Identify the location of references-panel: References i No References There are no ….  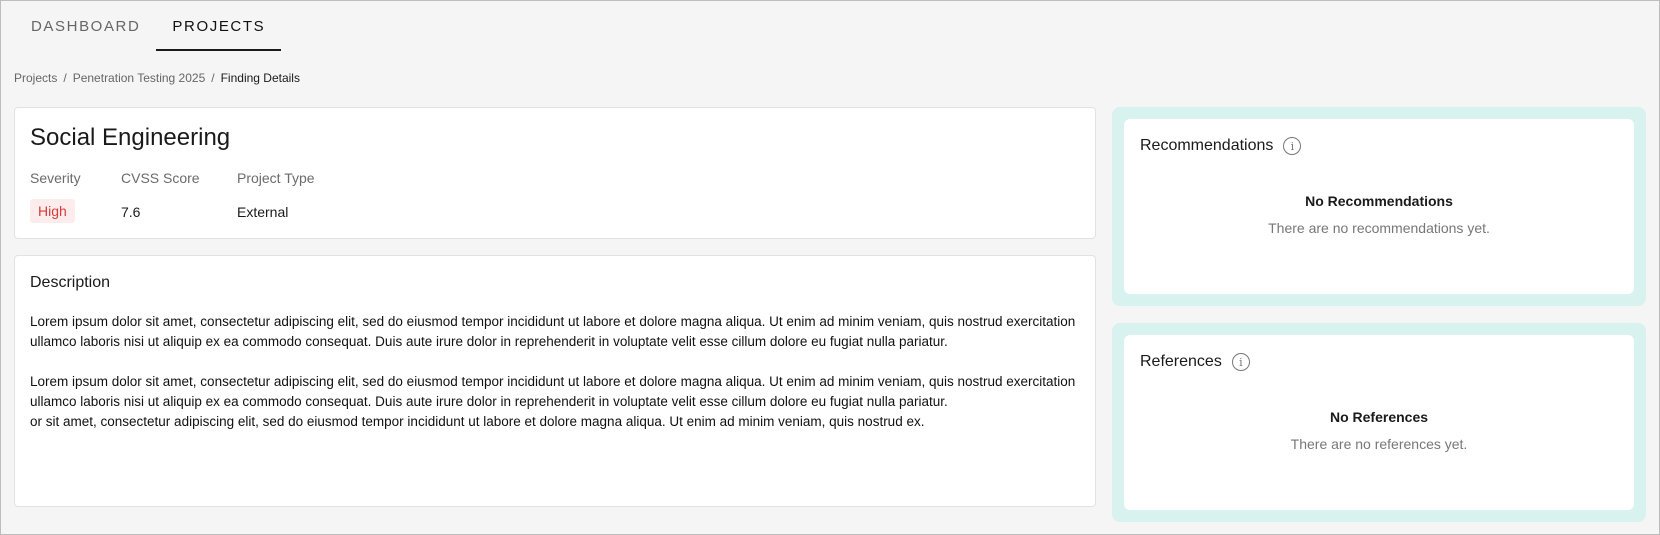
(1379, 422).